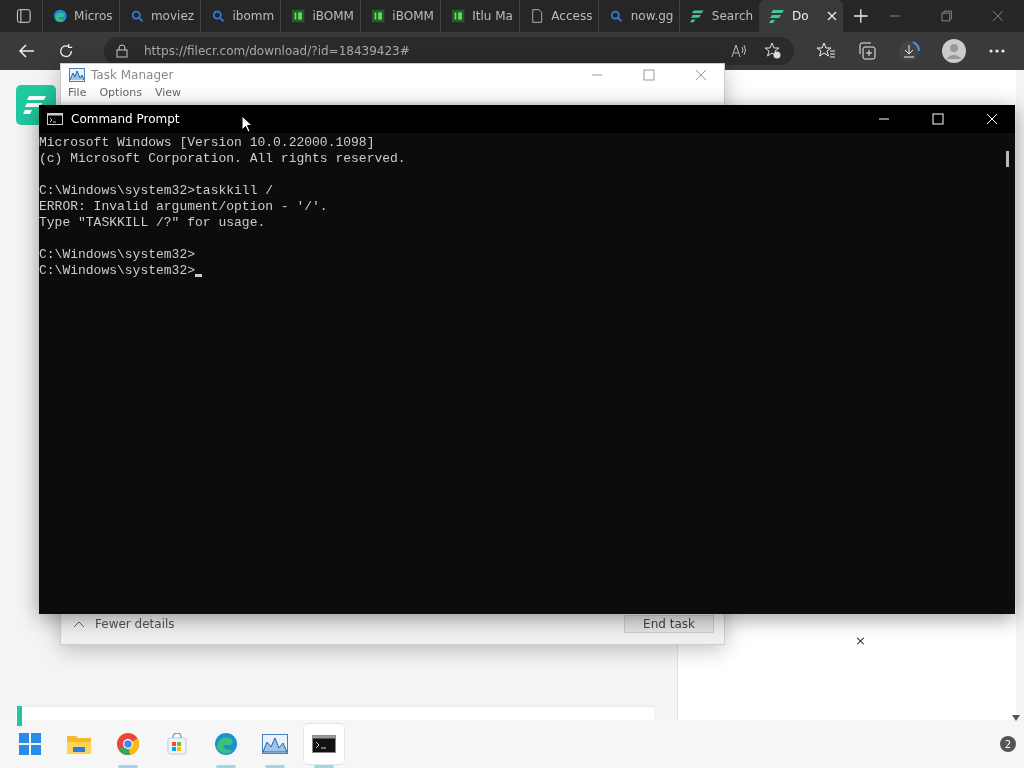  Describe the element at coordinates (954, 51) in the screenshot. I see `profile-avatar-icon` at that location.